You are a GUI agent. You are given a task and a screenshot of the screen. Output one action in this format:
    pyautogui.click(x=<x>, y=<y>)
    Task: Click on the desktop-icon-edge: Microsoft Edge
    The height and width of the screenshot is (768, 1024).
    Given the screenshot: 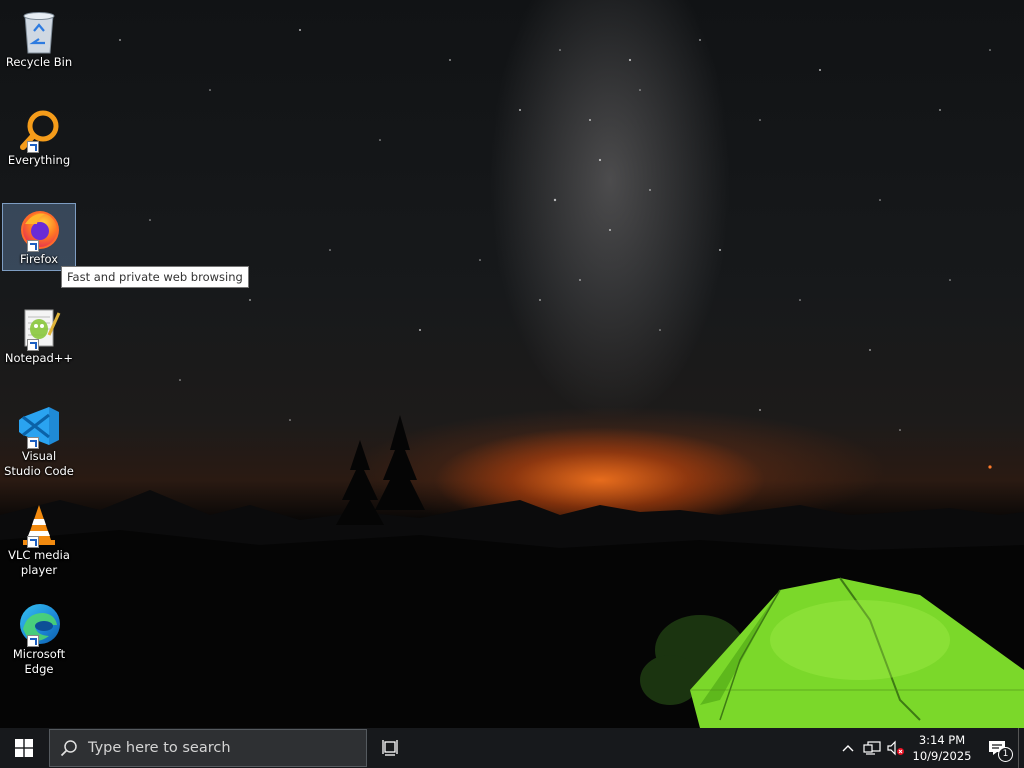 What is the action you would take?
    pyautogui.click(x=39, y=640)
    